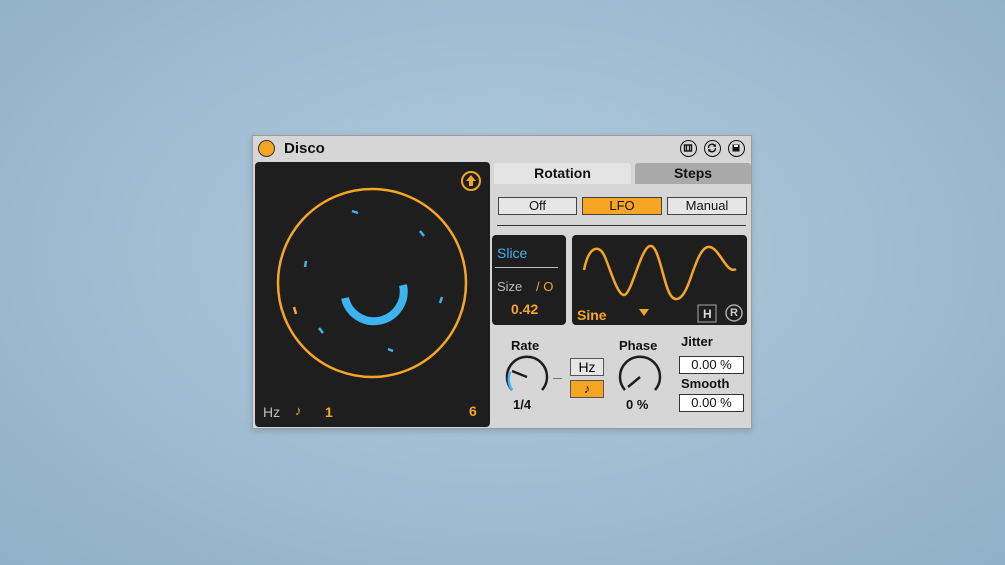 The image size is (1005, 565). Describe the element at coordinates (526, 267) in the screenshot. I see `slice-underline` at that location.